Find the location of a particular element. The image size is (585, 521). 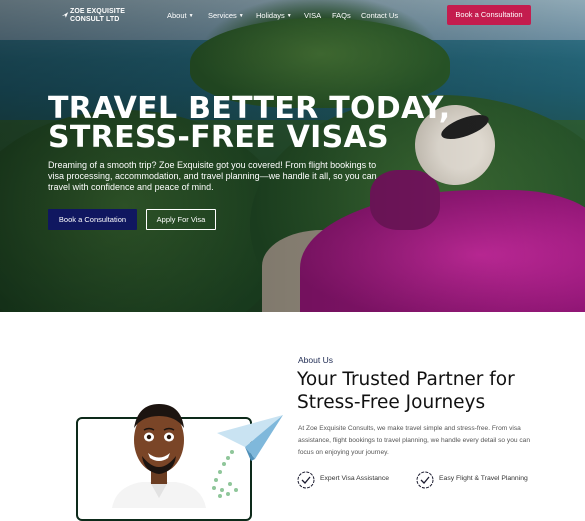

nav-item-visa: VISA is located at coordinates (312, 15).